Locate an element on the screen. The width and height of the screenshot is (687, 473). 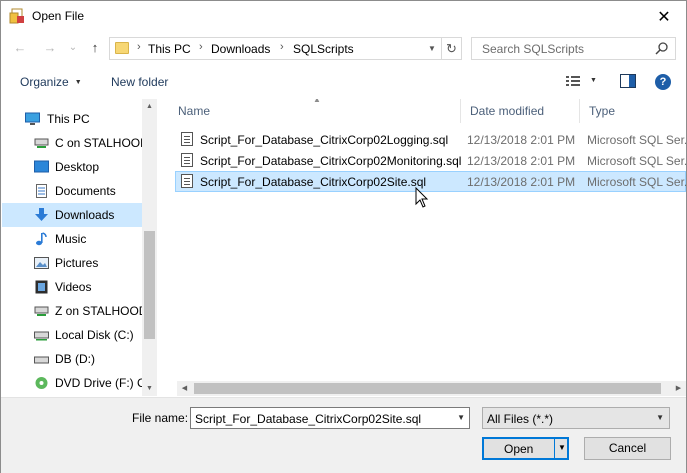
sidebar-item-label: Z on STALHOOD is located at coordinates (101, 311).